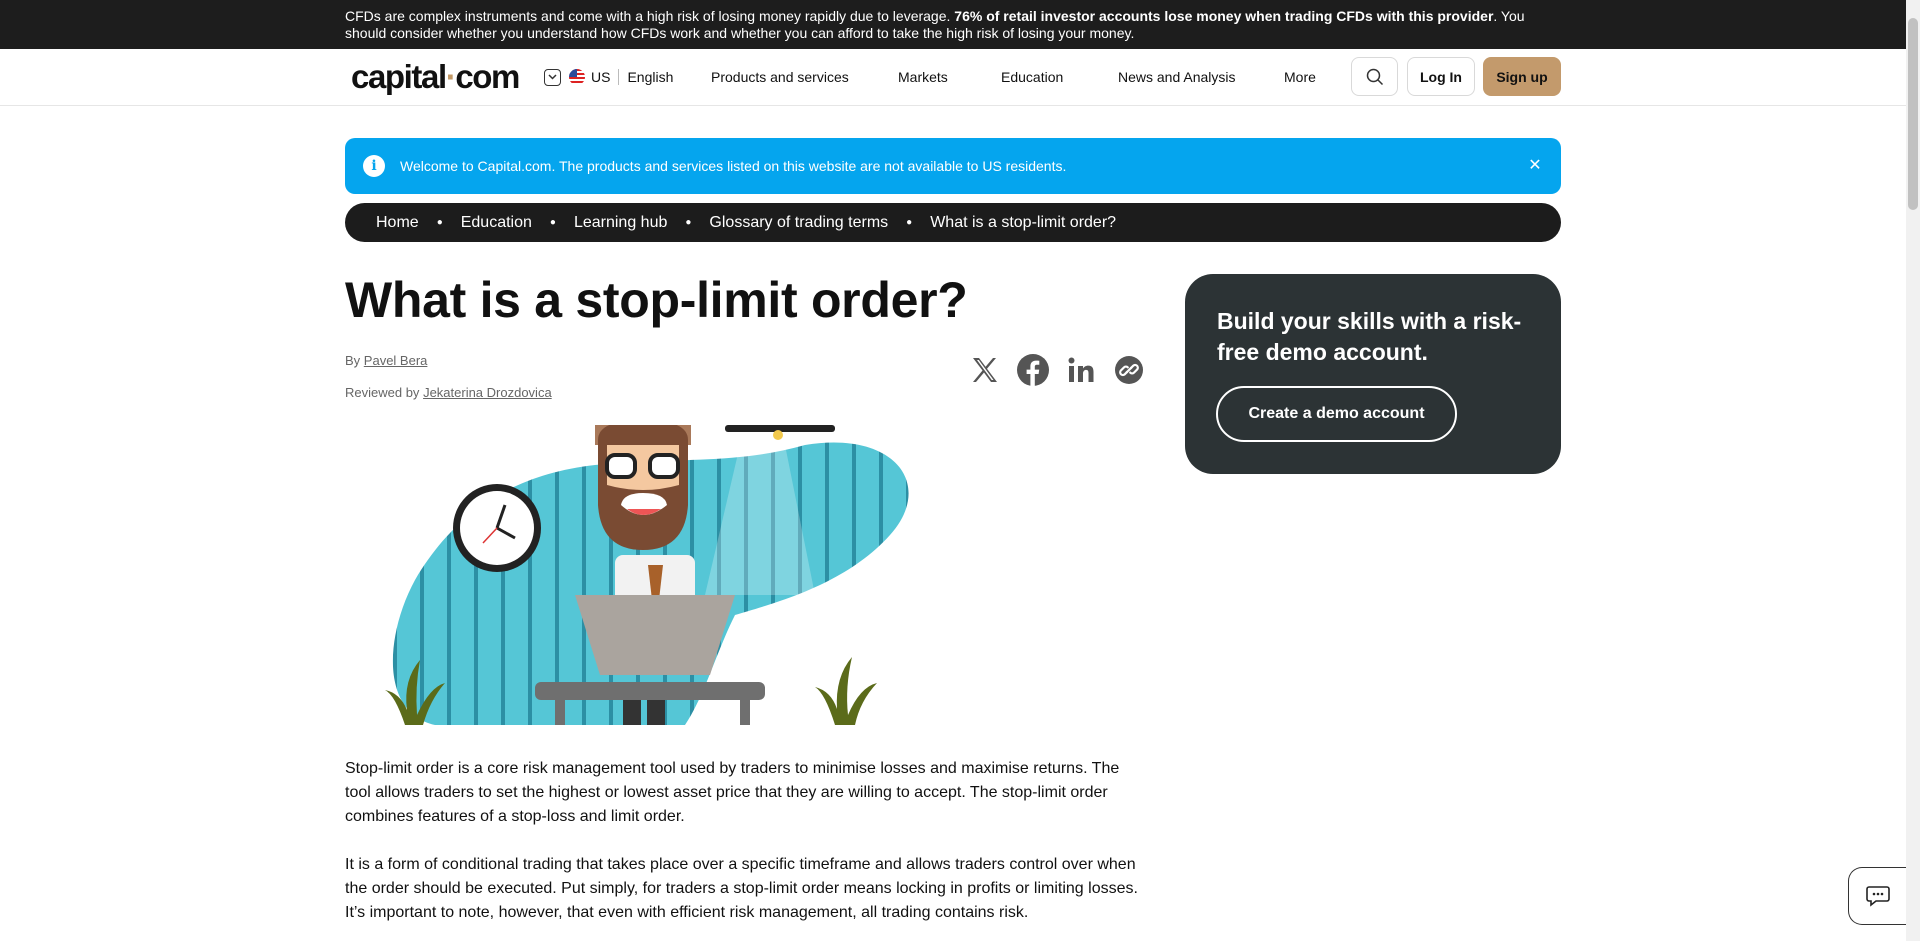 The width and height of the screenshot is (1920, 941). Describe the element at coordinates (1336, 414) in the screenshot. I see `create-demo-account-button: Create a demo account` at that location.